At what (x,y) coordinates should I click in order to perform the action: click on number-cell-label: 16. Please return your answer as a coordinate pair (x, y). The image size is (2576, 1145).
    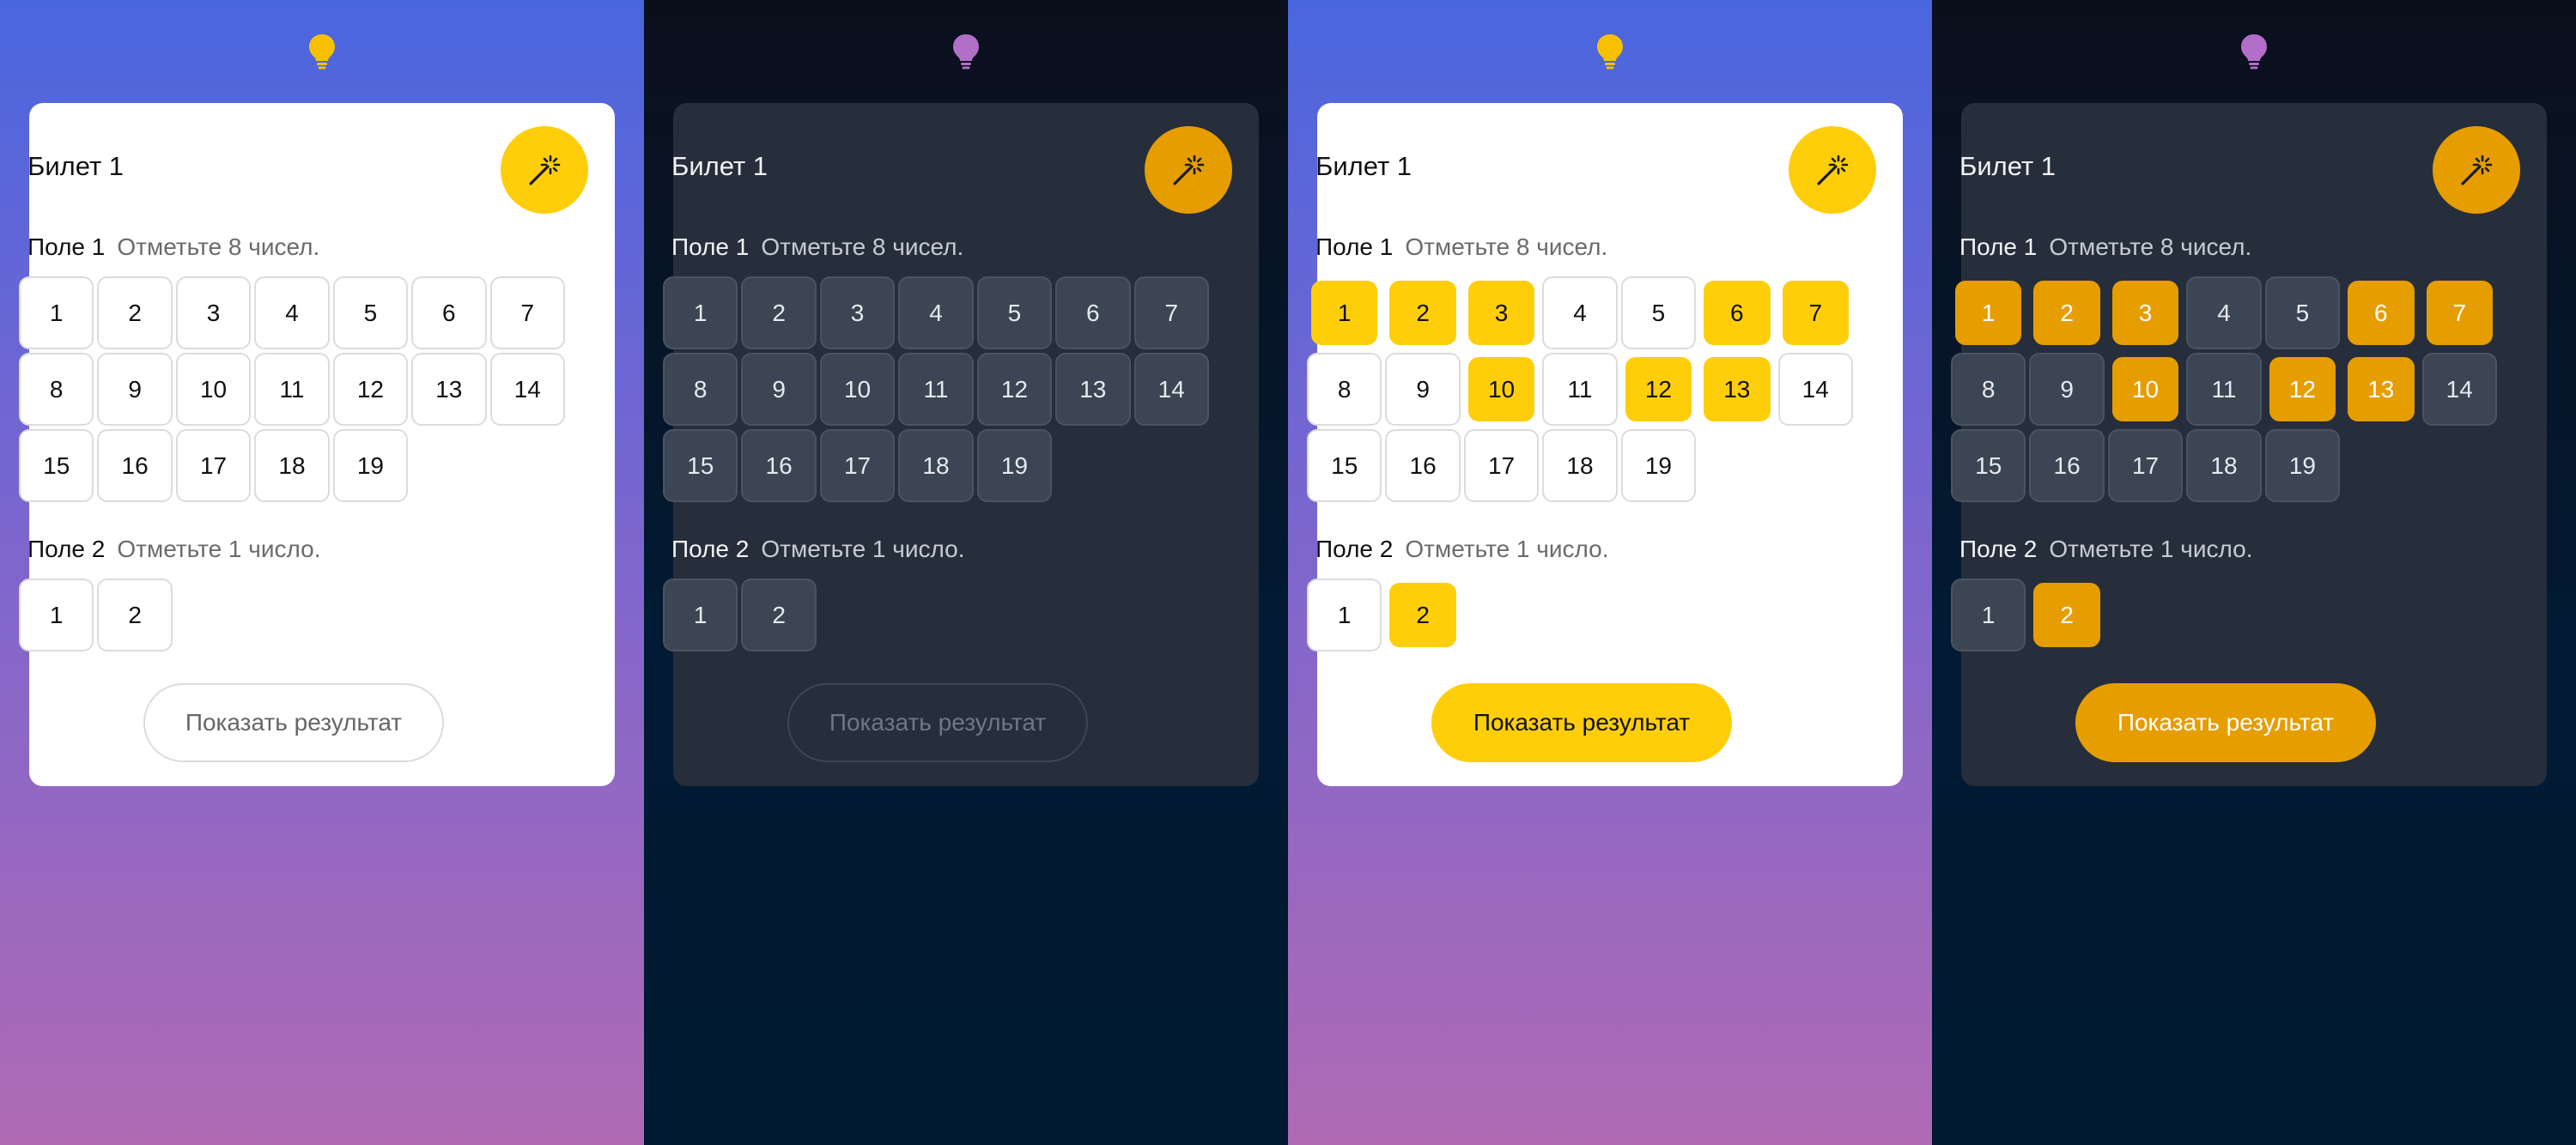
    Looking at the image, I should click on (779, 465).